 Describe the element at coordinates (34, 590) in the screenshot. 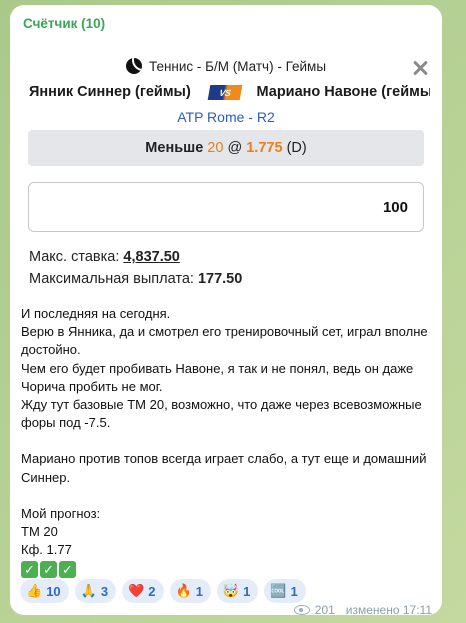

I see `thumbs-up-icon: 👍` at that location.